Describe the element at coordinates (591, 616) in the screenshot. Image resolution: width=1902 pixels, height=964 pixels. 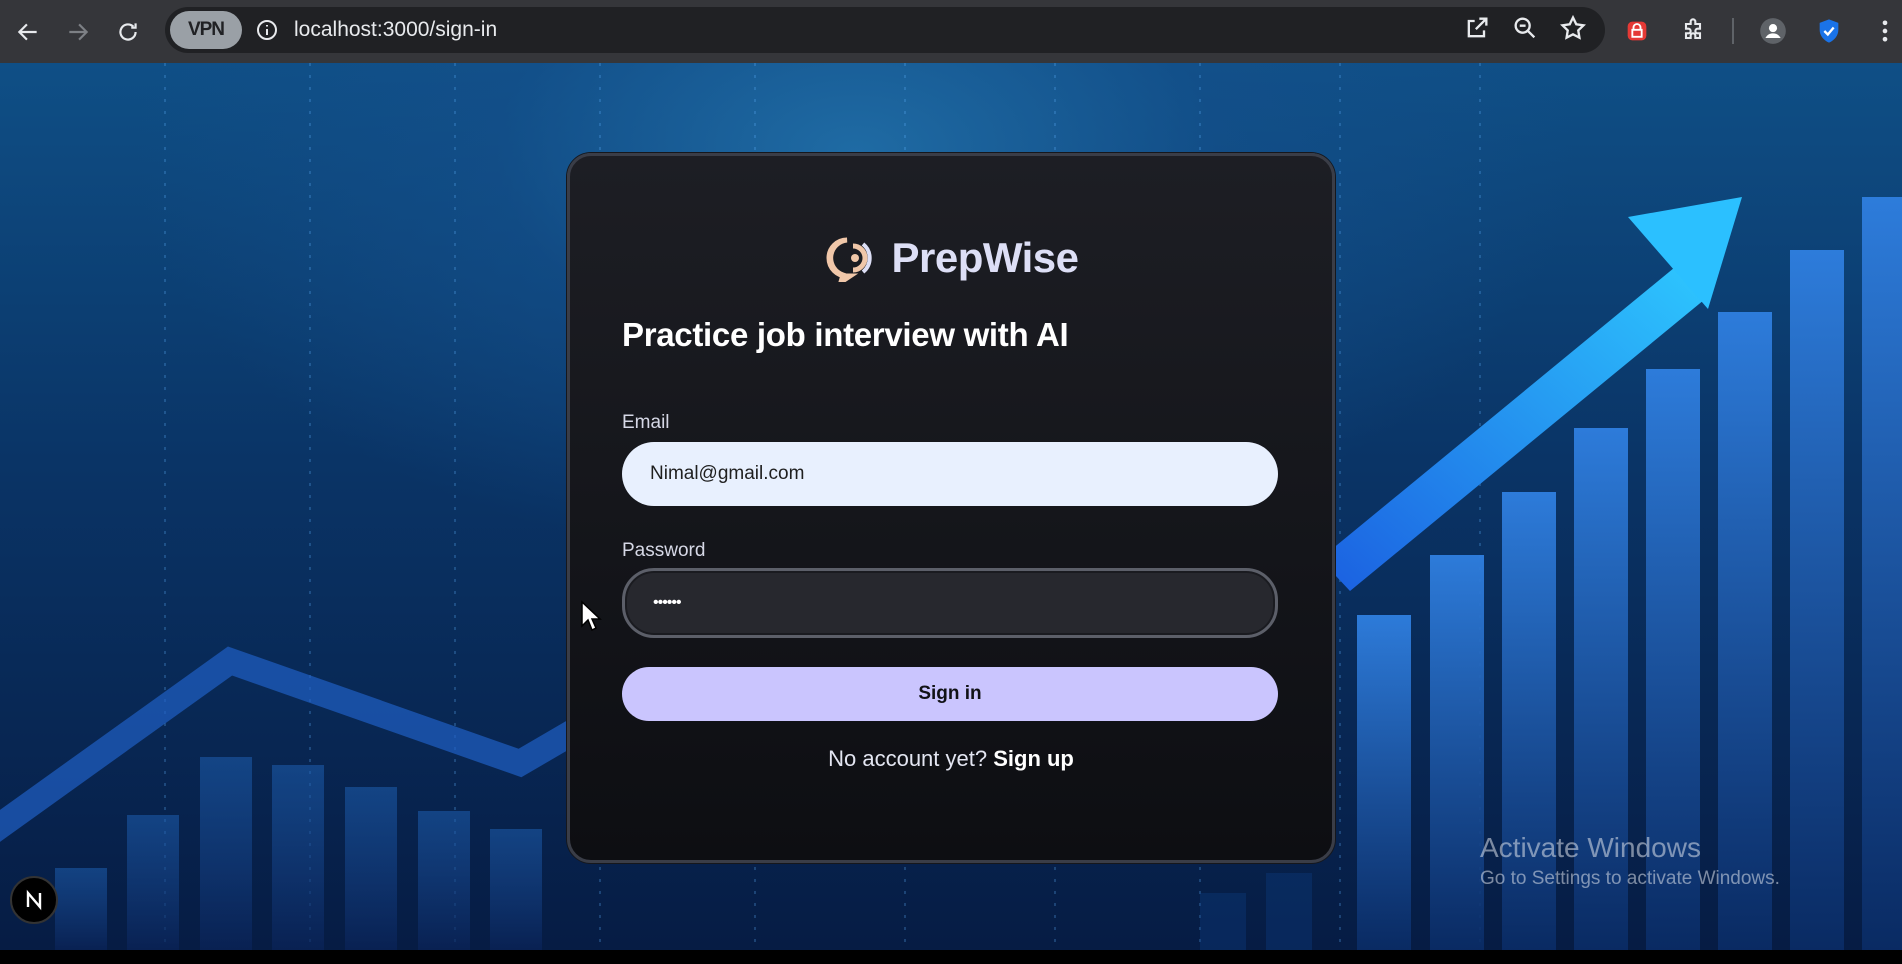
I see `mouse-cursor-icon` at that location.